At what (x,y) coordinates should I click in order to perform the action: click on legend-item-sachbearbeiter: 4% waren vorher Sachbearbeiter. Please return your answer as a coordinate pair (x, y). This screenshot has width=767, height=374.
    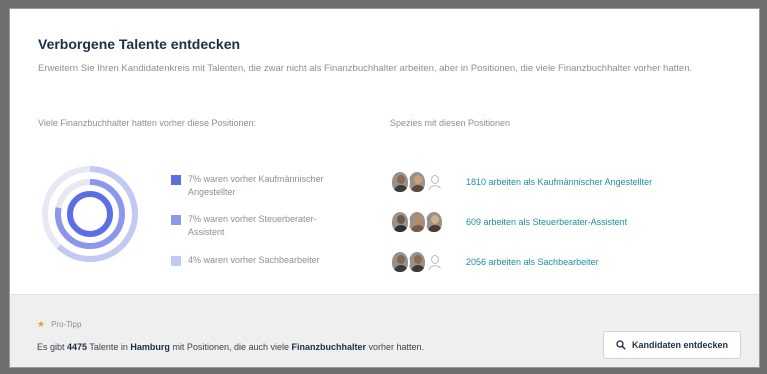
    Looking at the image, I should click on (261, 260).